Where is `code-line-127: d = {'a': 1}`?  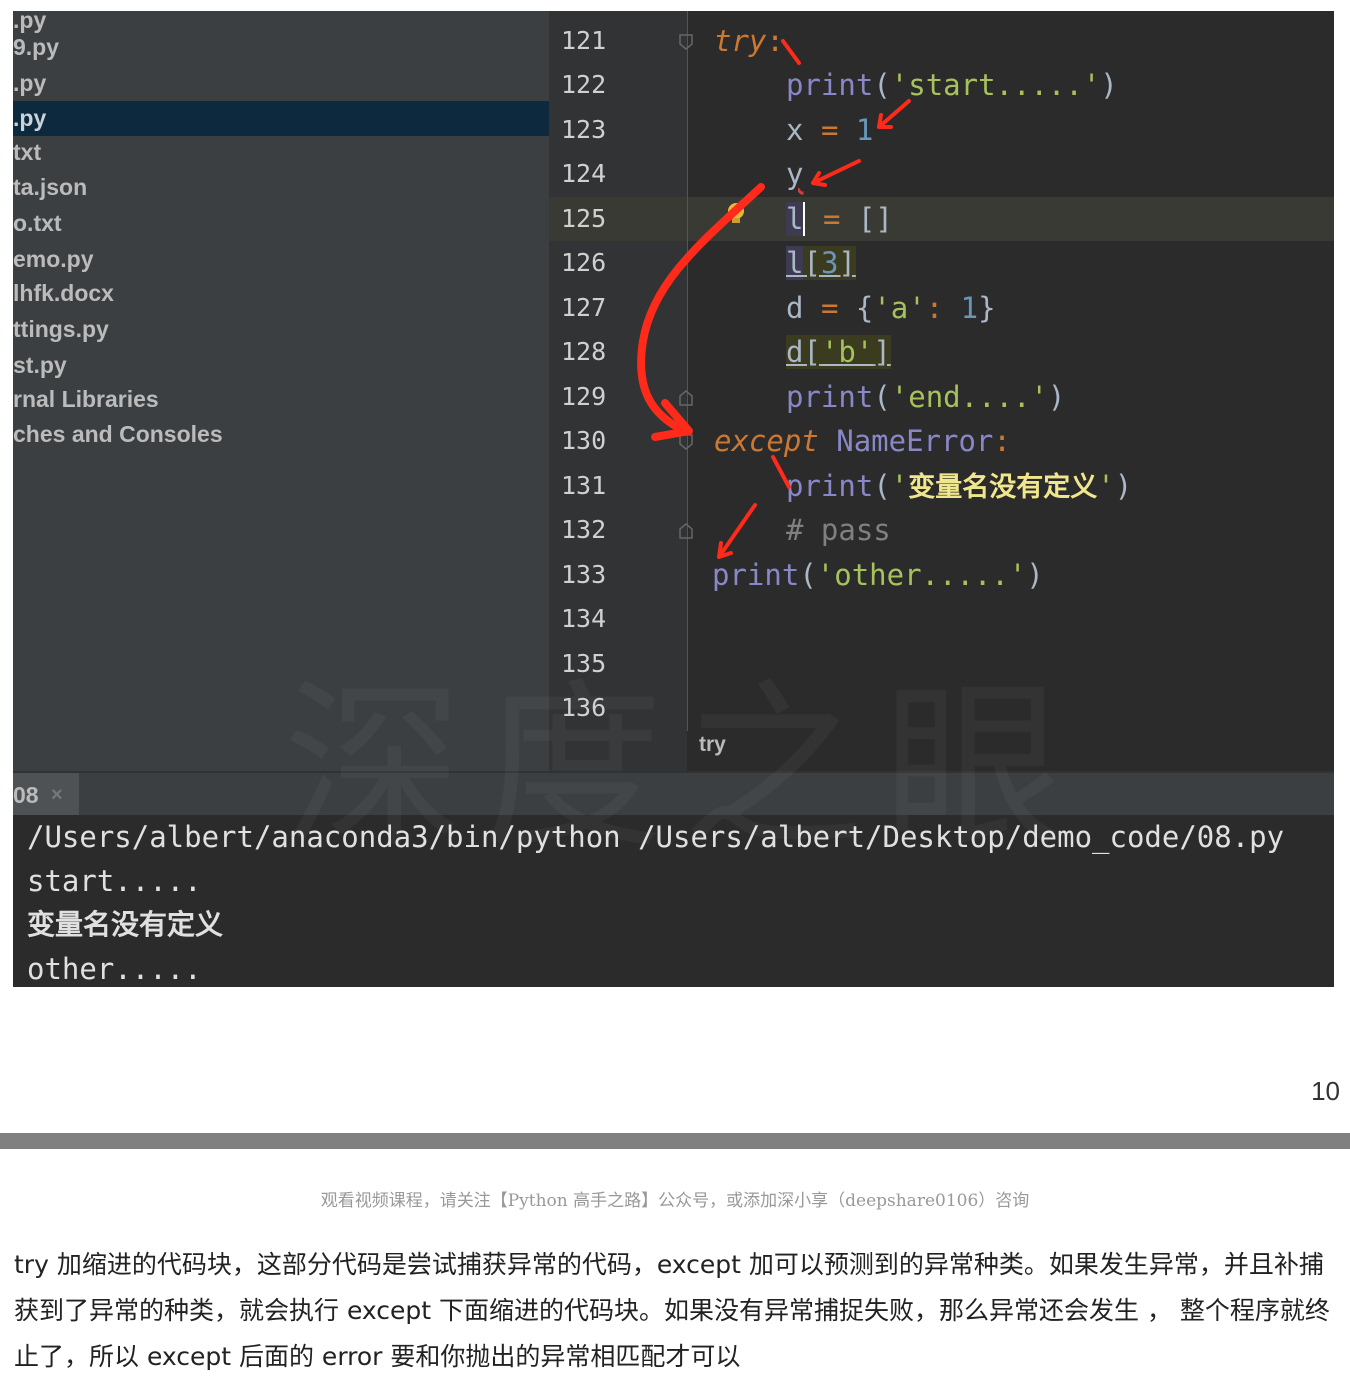 code-line-127: d = {'a': 1} is located at coordinates (891, 308).